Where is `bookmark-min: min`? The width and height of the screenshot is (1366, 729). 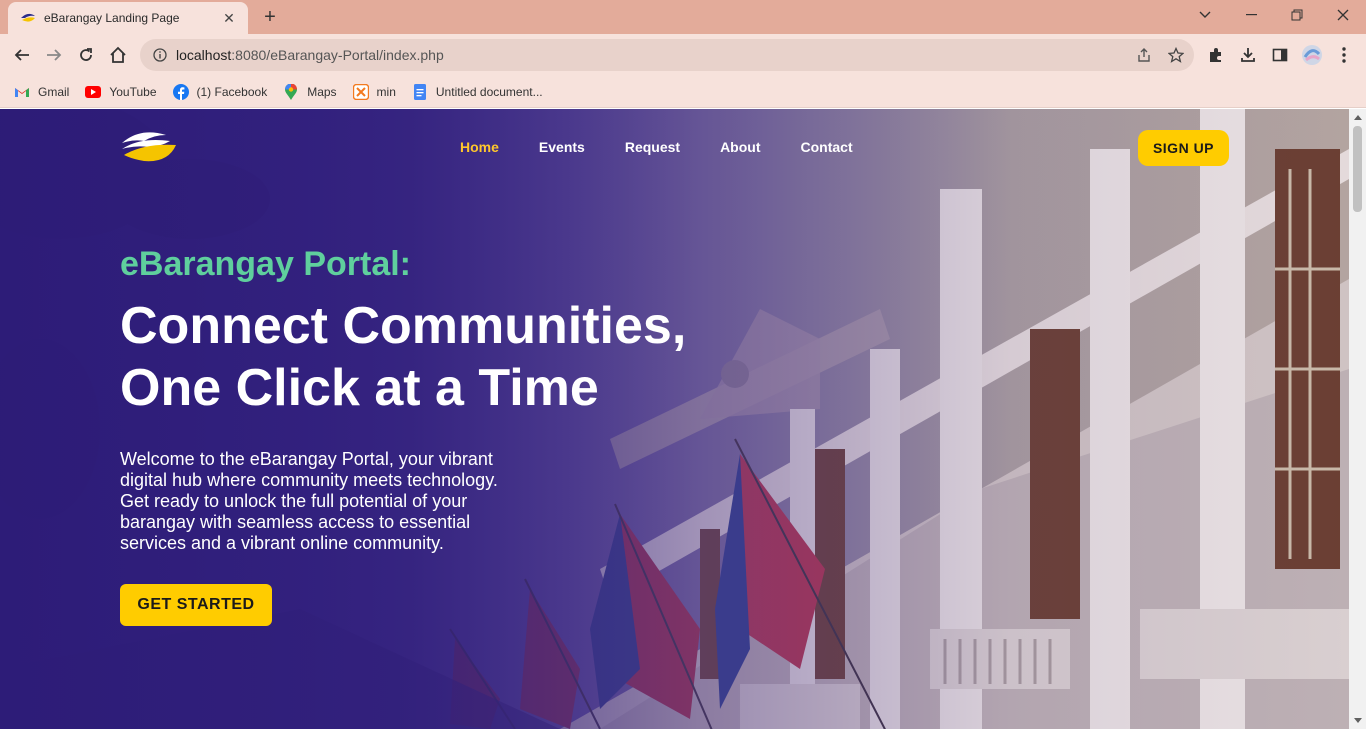
bookmark-min: min is located at coordinates (374, 92).